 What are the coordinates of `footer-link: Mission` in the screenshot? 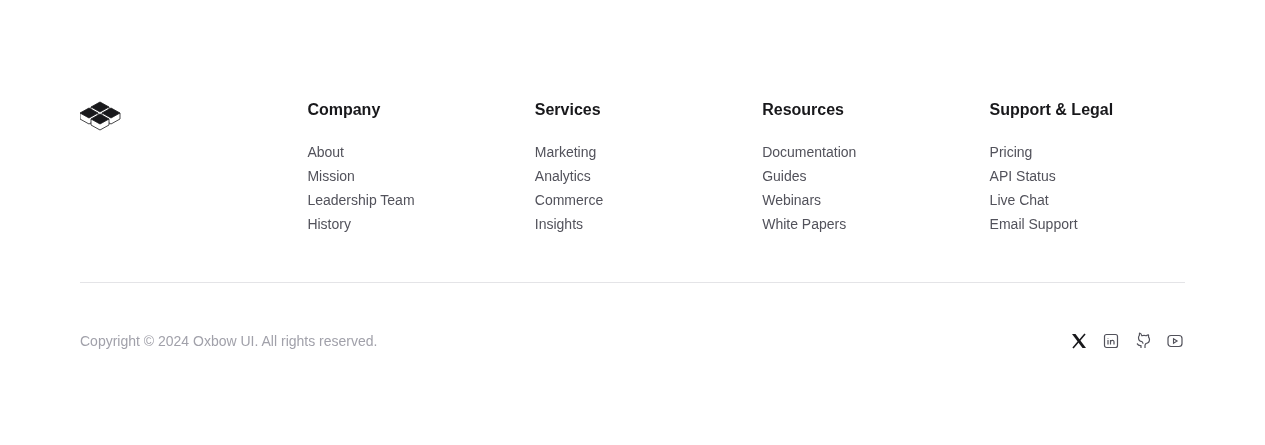 It's located at (331, 176).